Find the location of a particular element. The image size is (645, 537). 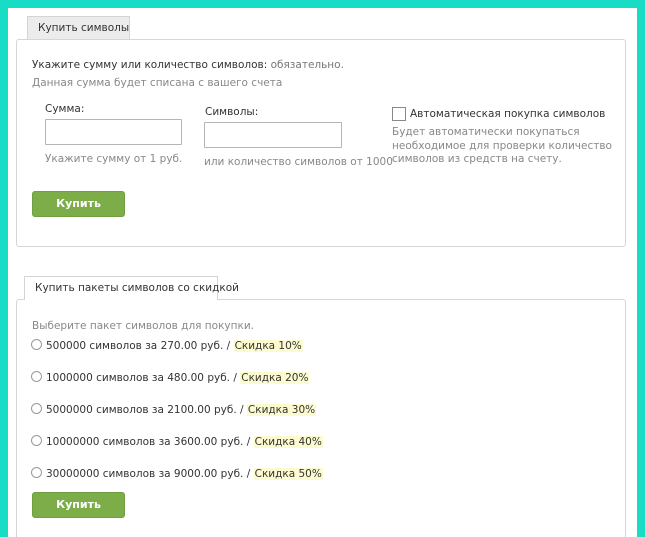

package-text: 1000000 символов за 480.00 руб. is located at coordinates (138, 378).